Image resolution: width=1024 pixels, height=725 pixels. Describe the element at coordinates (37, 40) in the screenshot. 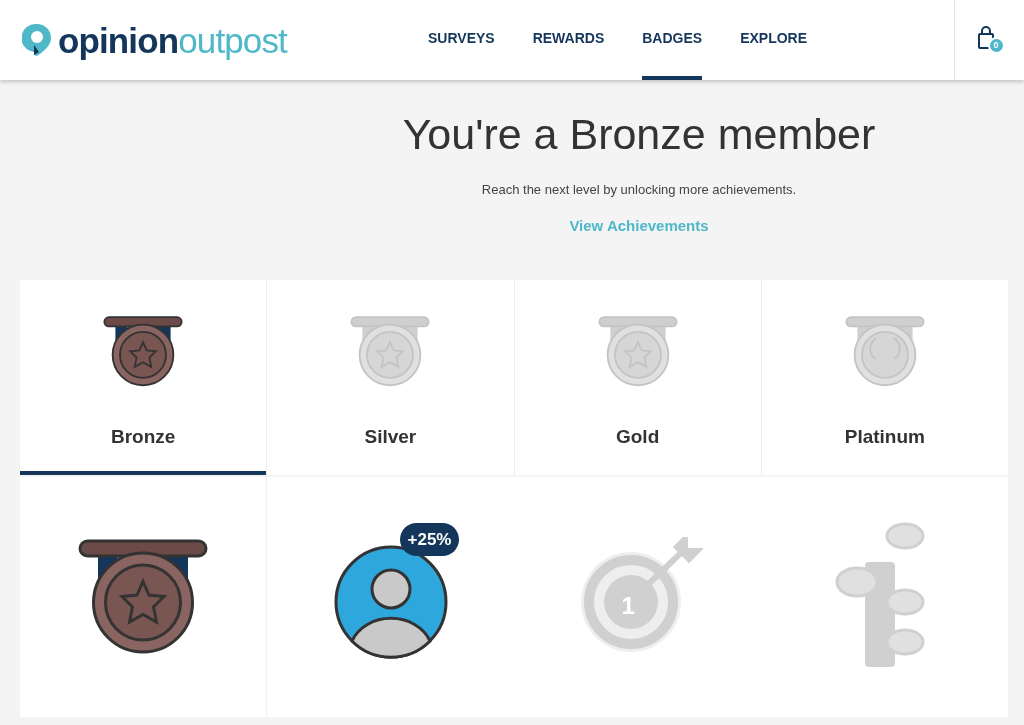

I see `logo-pin-icon` at that location.